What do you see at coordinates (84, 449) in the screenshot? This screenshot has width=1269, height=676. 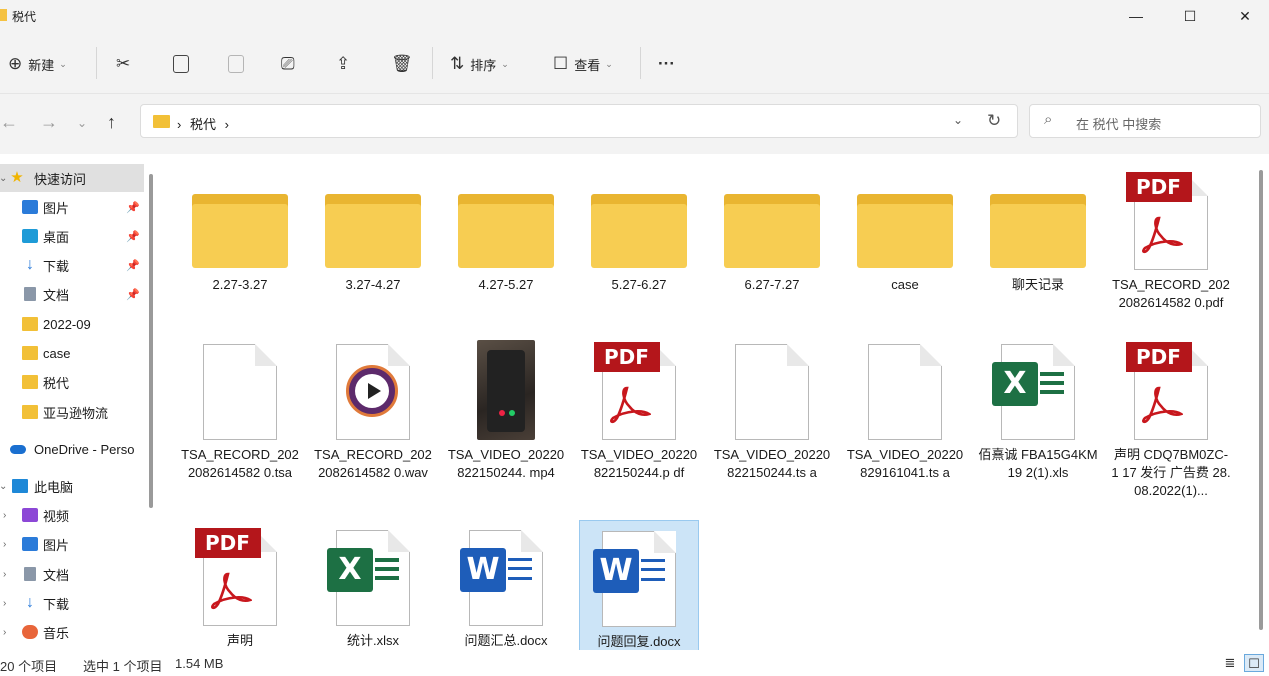 I see `sidebar-item-label: OneDrive - Perso` at bounding box center [84, 449].